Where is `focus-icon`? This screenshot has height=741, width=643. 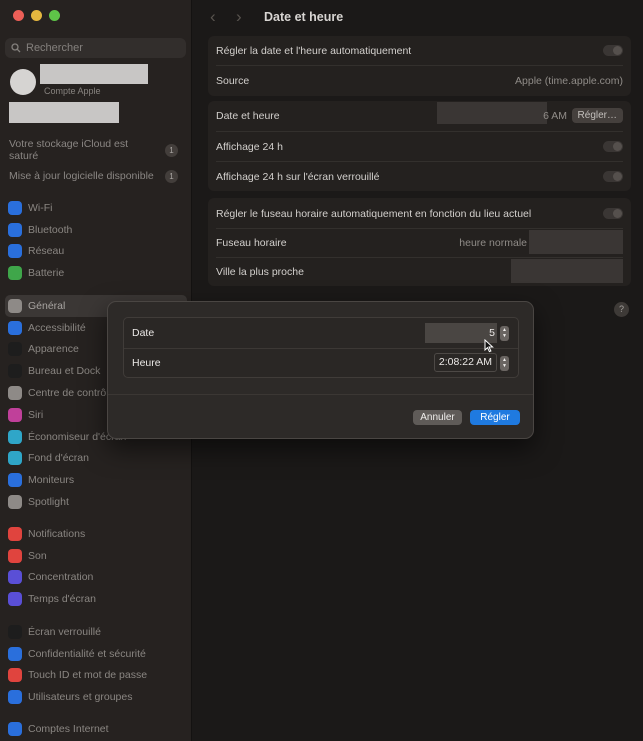 focus-icon is located at coordinates (15, 577).